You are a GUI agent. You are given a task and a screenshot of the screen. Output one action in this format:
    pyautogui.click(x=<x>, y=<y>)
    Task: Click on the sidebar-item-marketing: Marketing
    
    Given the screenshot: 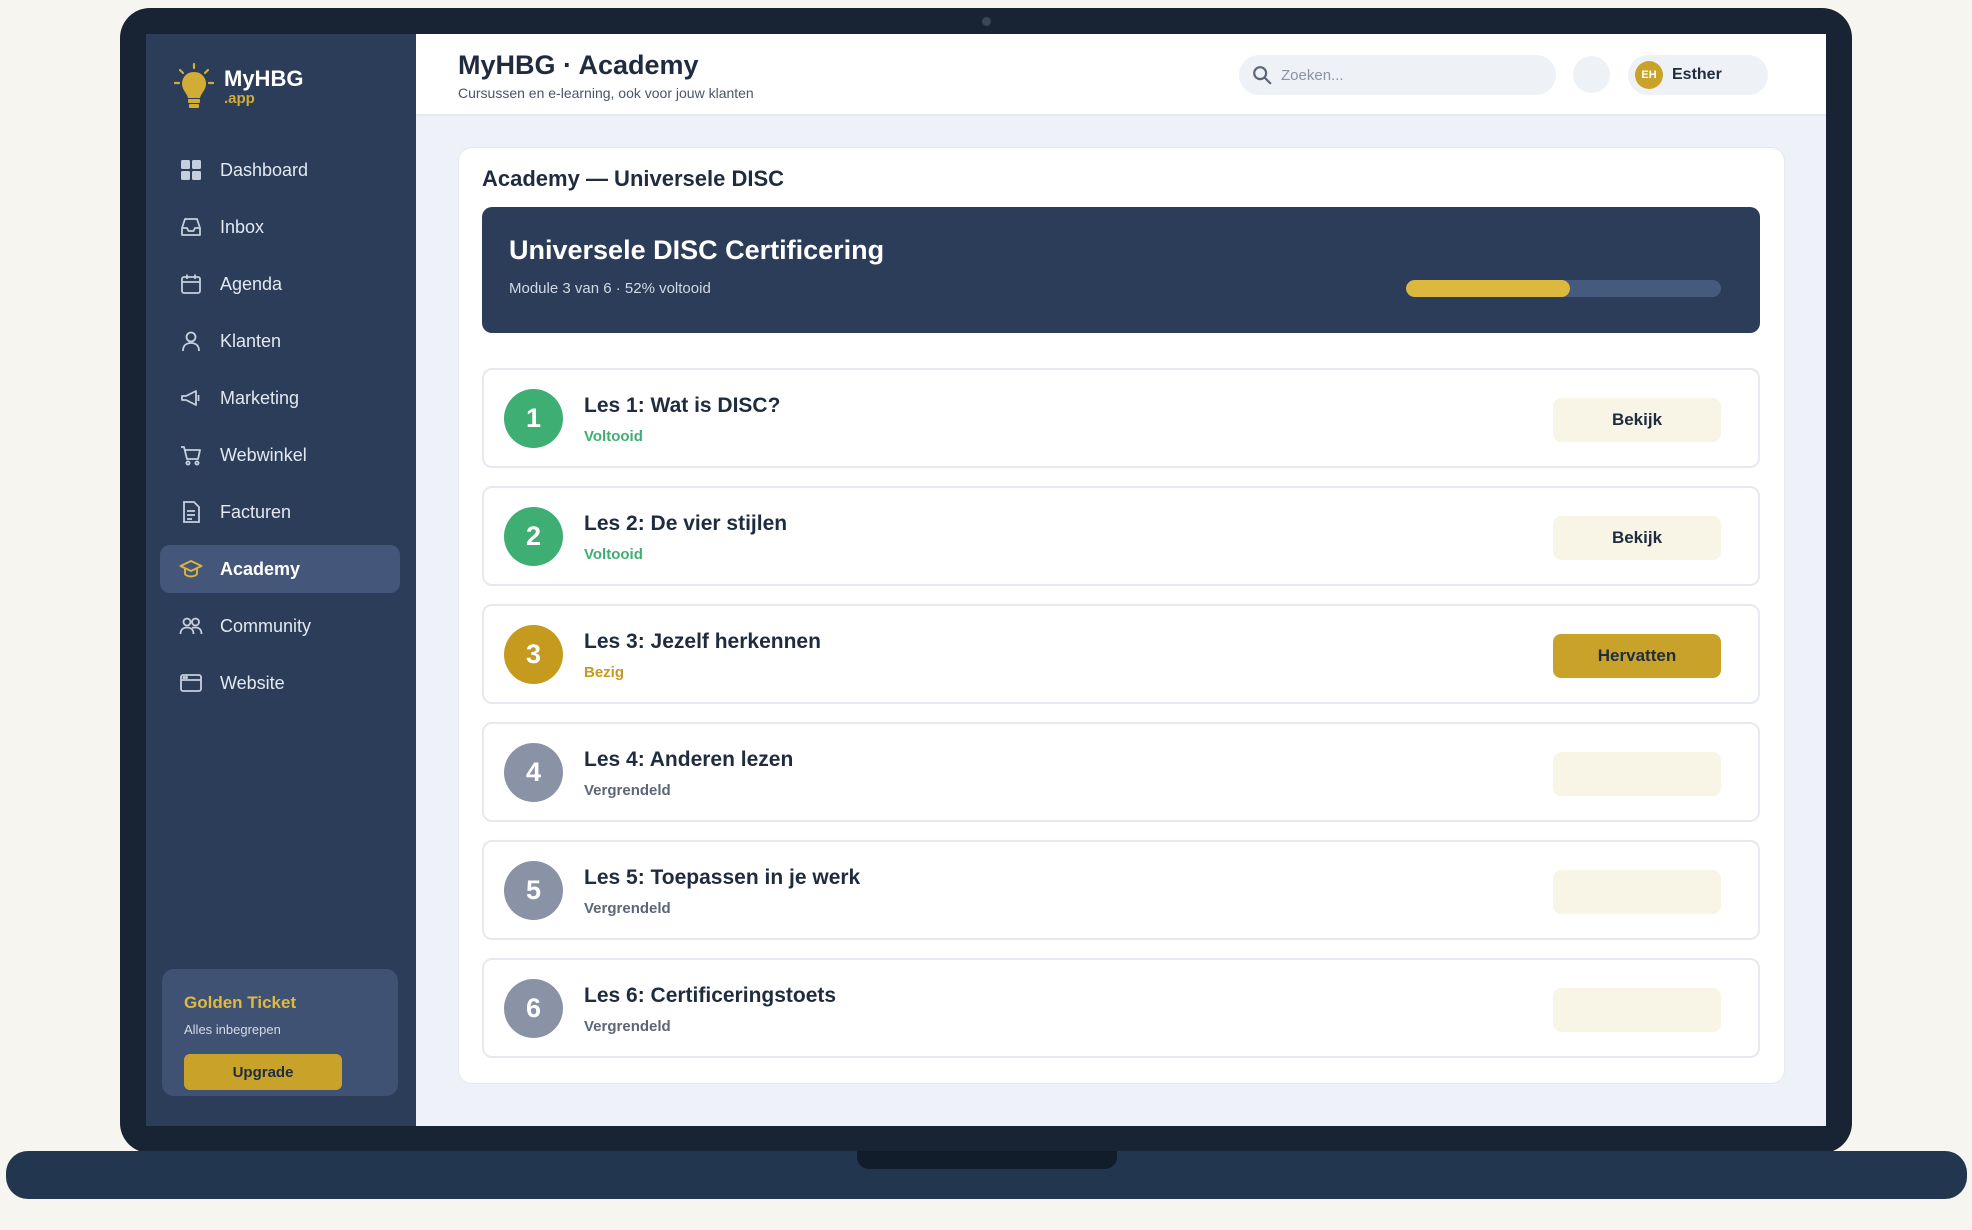 What is the action you would take?
    pyautogui.click(x=280, y=398)
    